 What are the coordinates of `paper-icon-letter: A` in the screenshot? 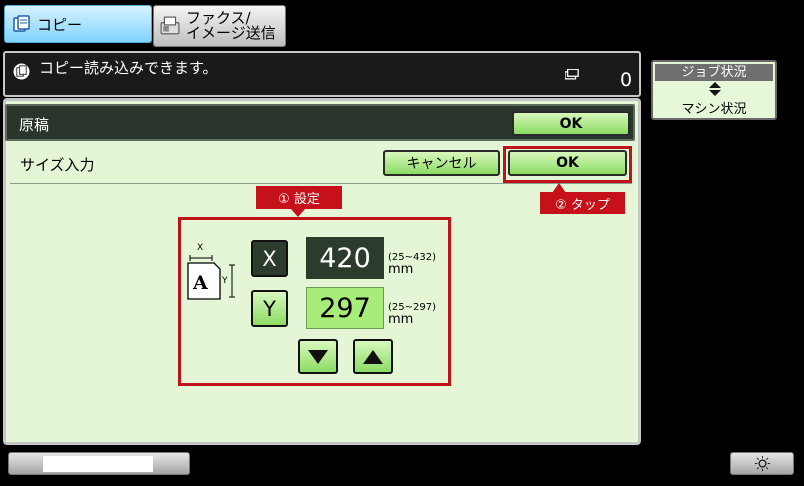 It's located at (200, 283).